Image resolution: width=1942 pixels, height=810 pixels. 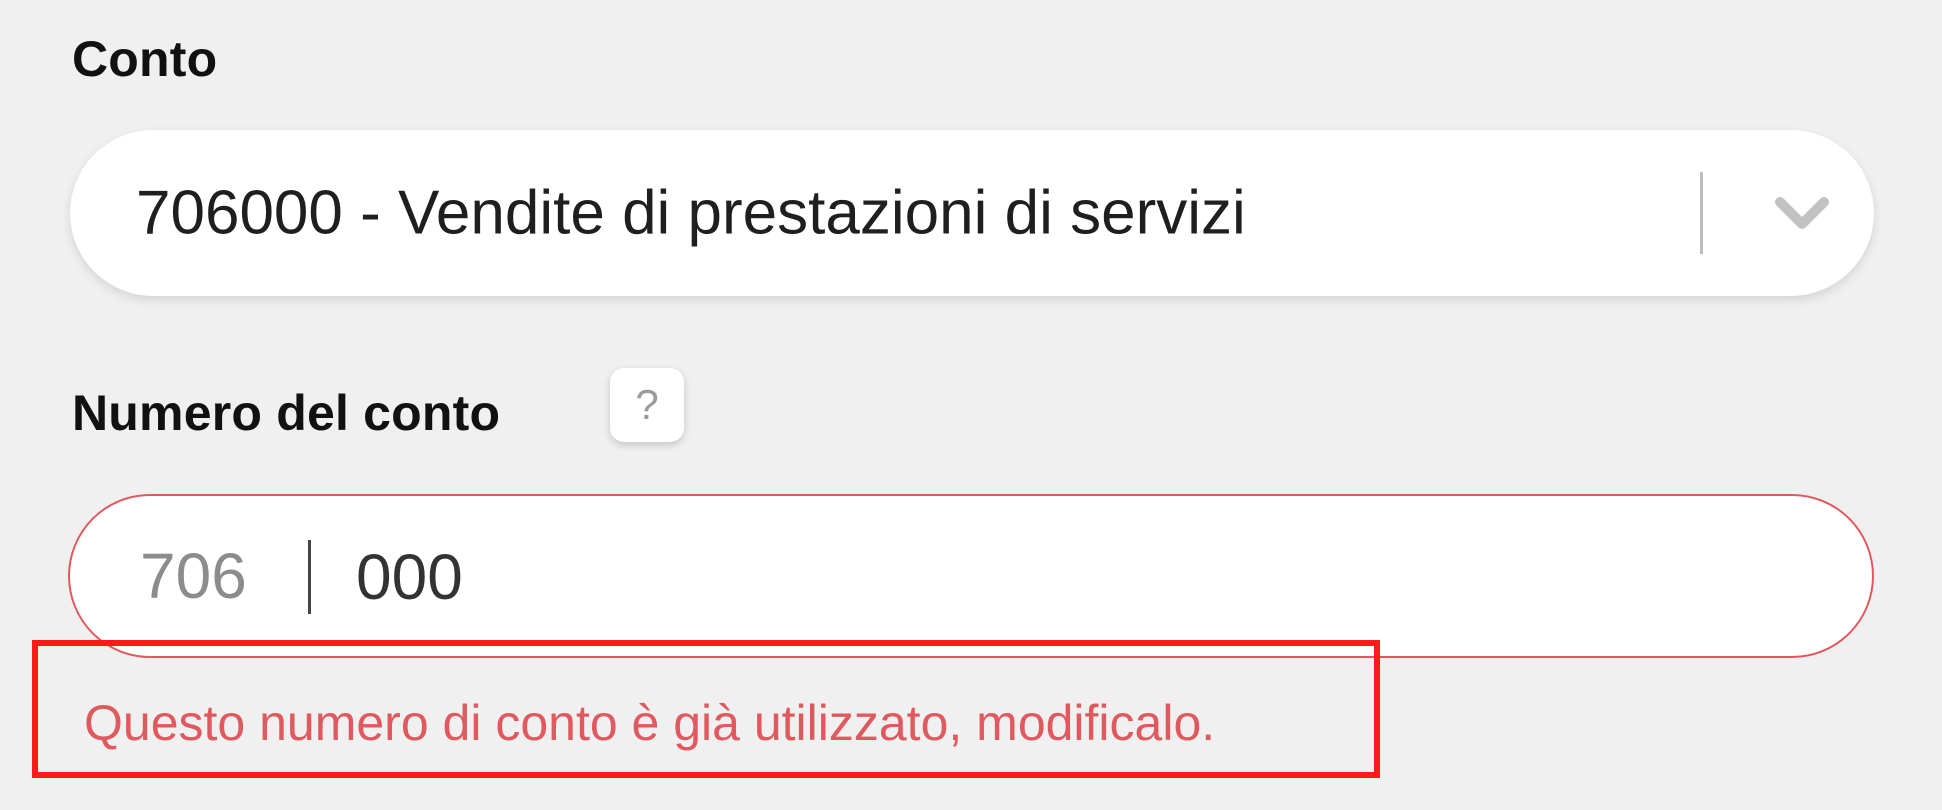 What do you see at coordinates (145, 59) in the screenshot?
I see `account-select-label: Conto` at bounding box center [145, 59].